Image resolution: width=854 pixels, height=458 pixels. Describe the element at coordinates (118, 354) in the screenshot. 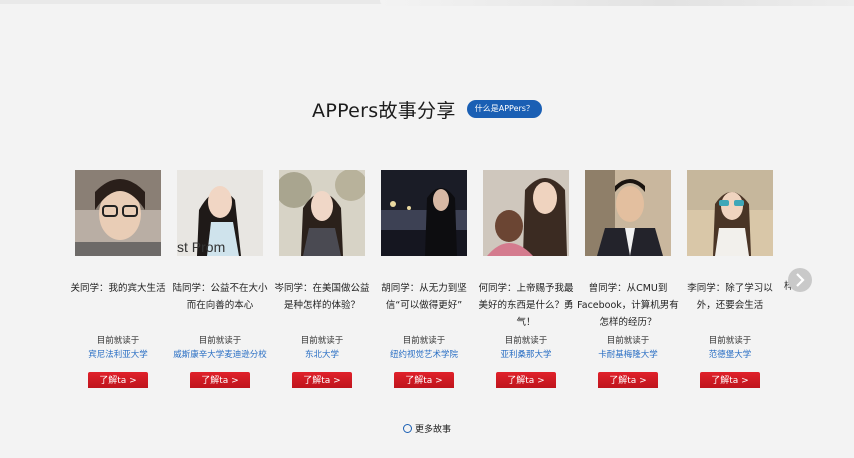

I see `school-link: 宾尼法利亚大学` at that location.